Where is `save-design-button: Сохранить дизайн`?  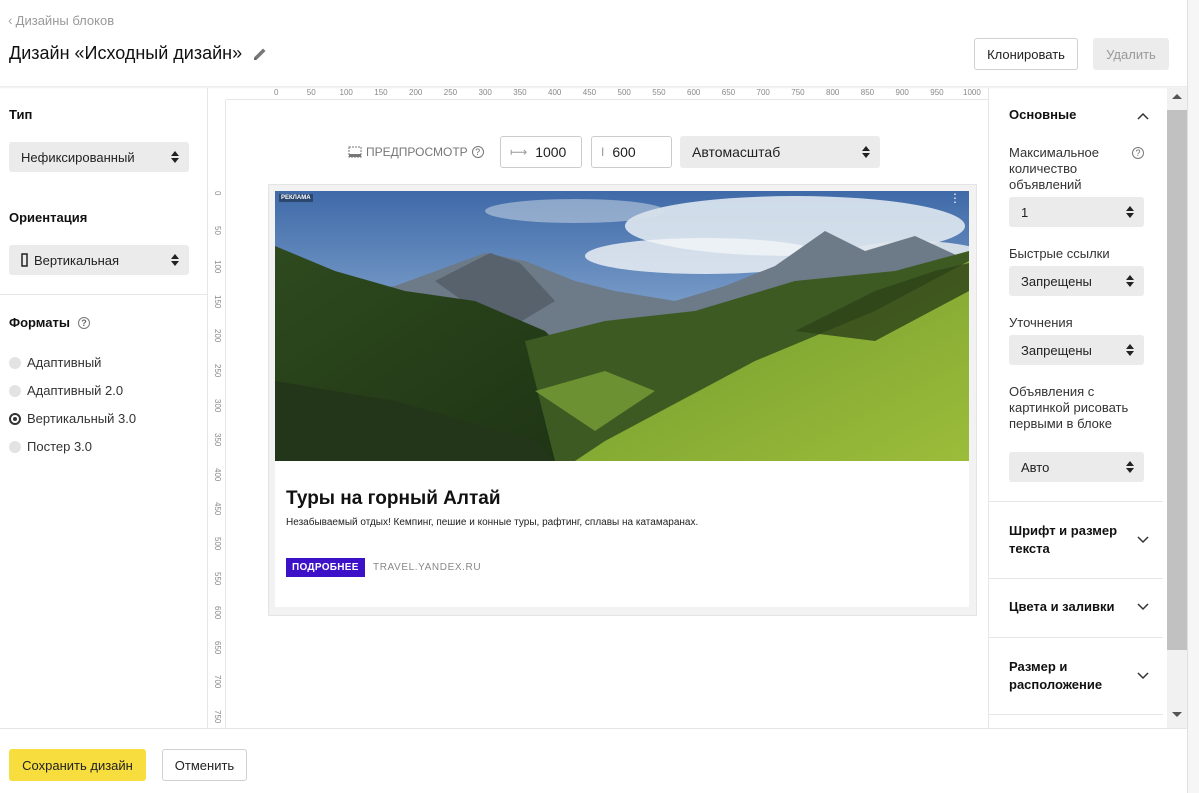 save-design-button: Сохранить дизайн is located at coordinates (77, 765).